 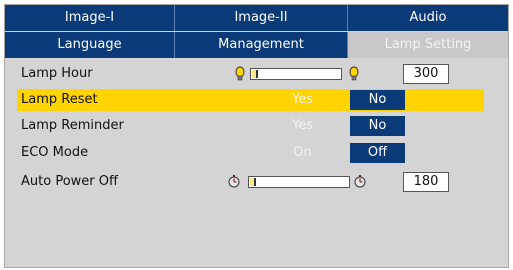 I want to click on lamp-hour-slider-fill, so click(x=255, y=74).